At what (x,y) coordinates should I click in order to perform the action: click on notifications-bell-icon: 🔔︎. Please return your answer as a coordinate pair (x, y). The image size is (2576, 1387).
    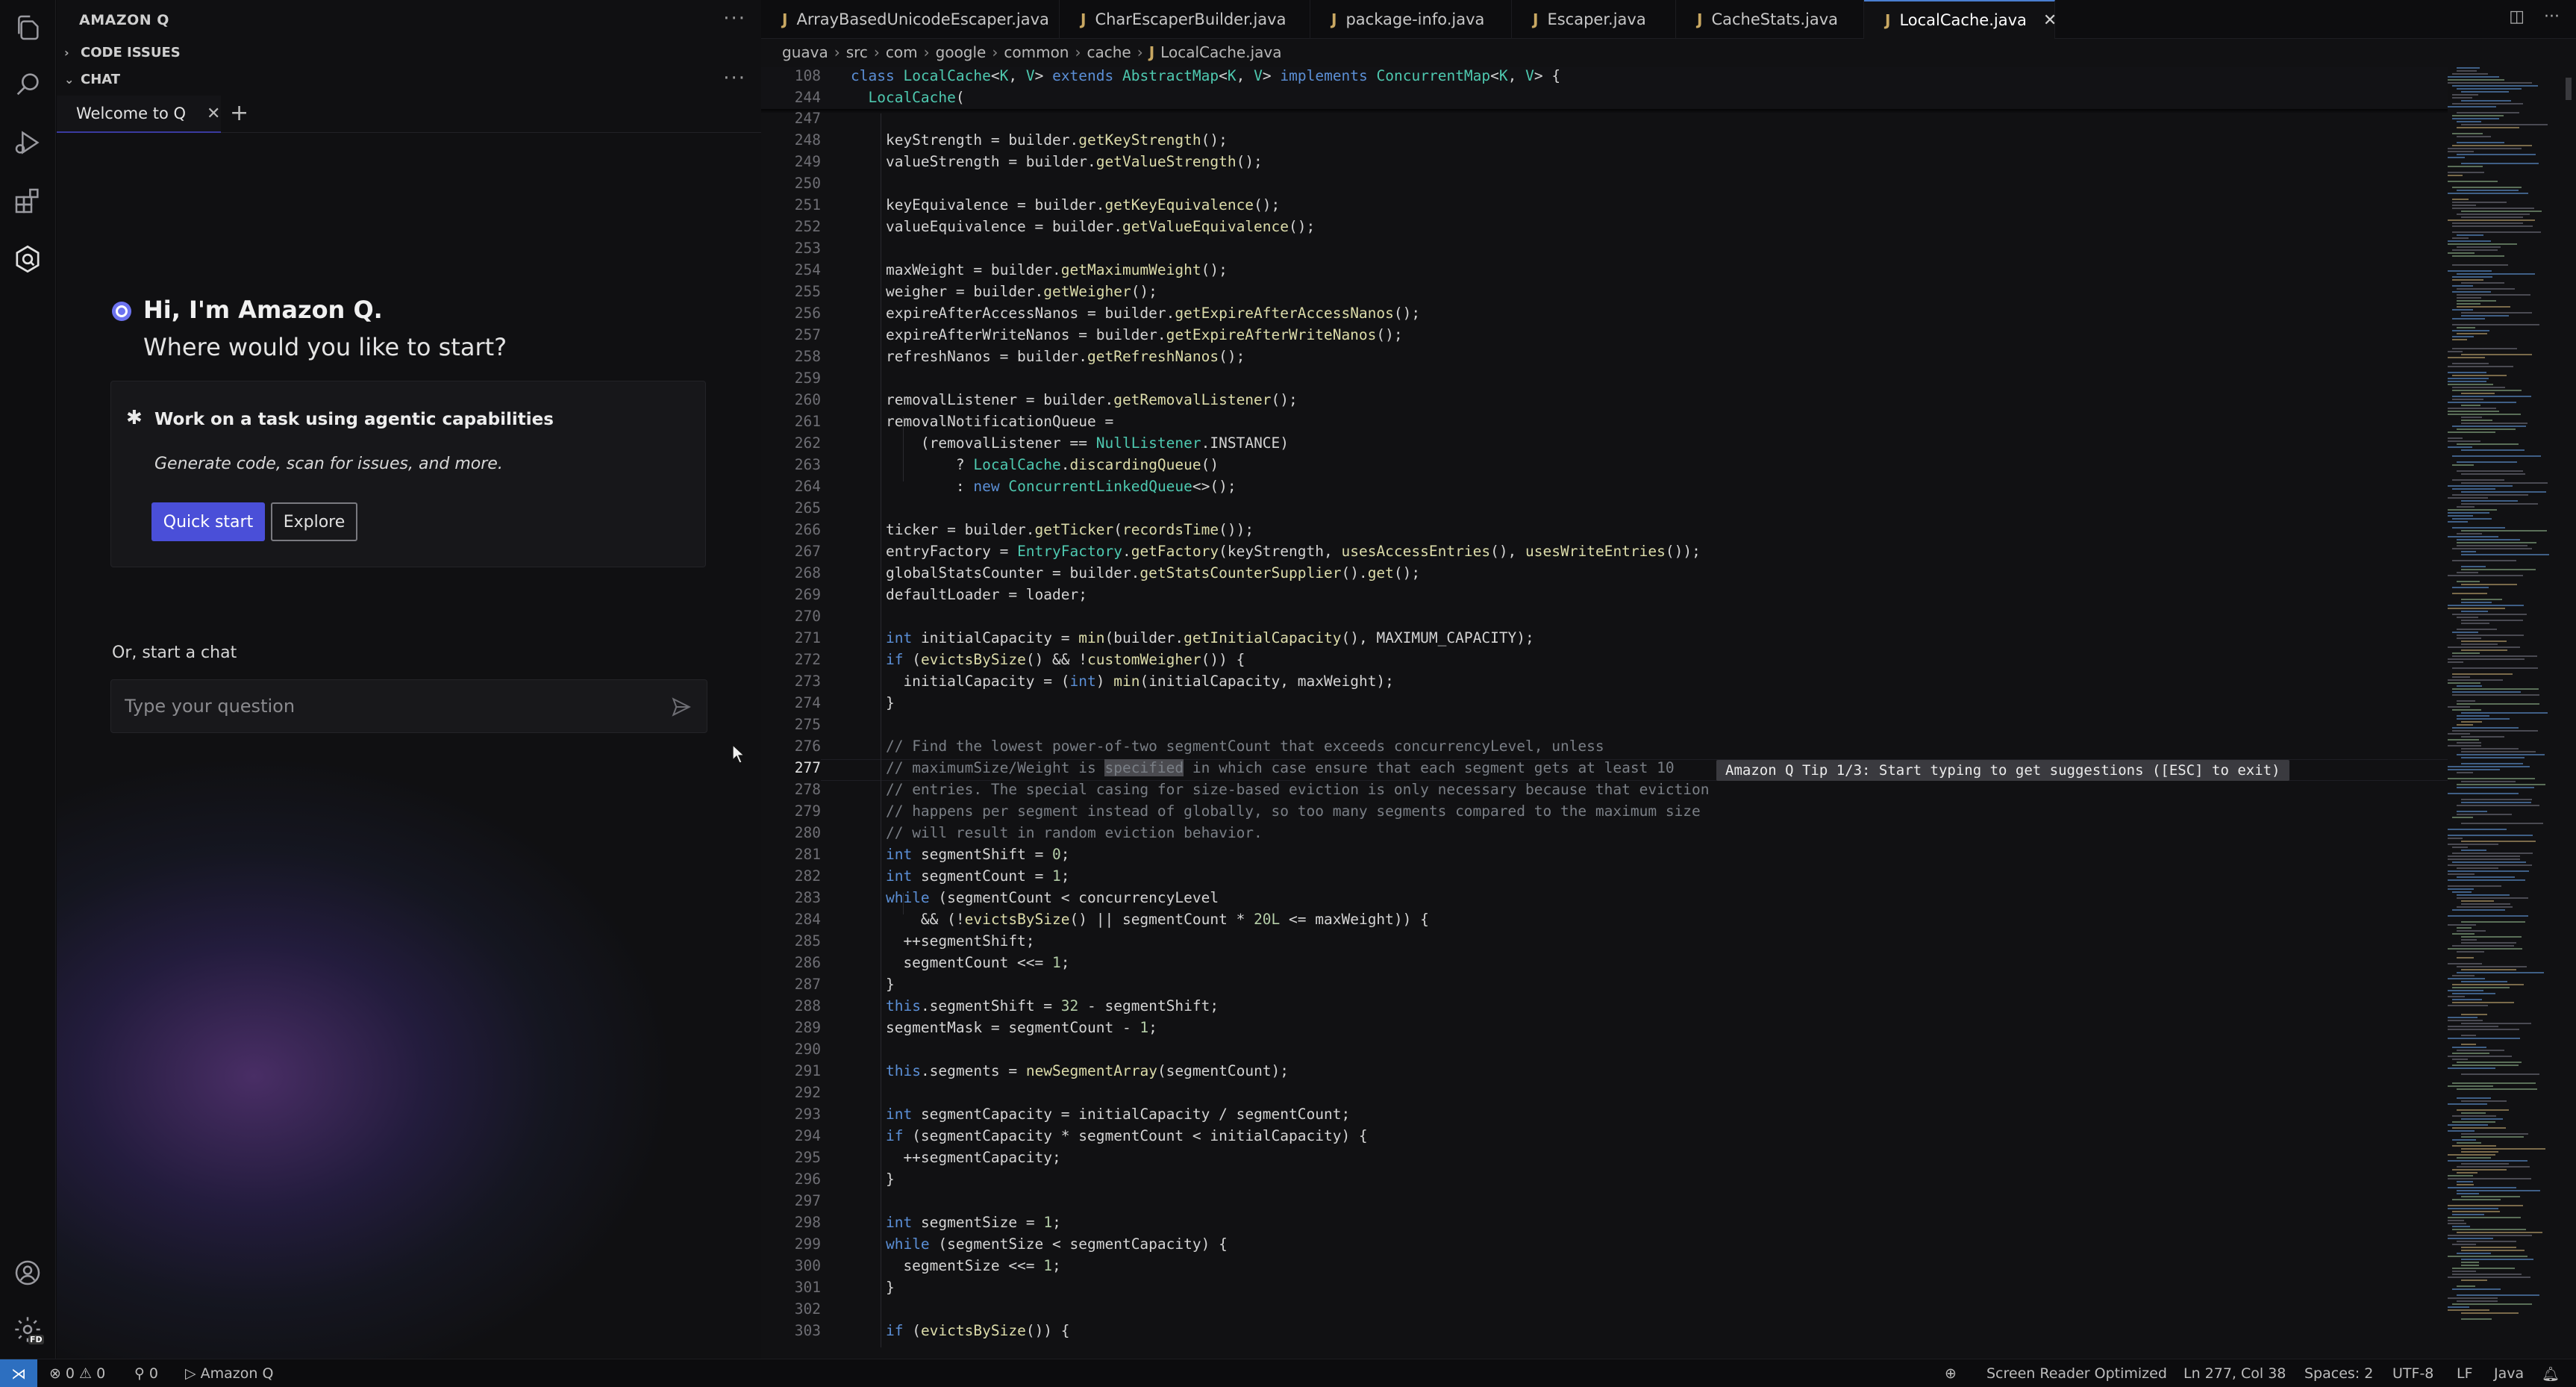
    Looking at the image, I should click on (2551, 1374).